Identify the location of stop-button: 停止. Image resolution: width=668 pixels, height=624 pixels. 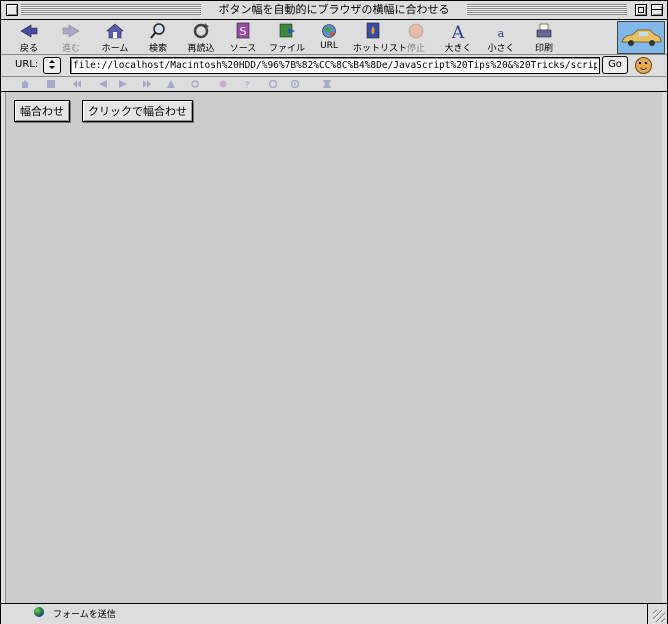
(416, 38).